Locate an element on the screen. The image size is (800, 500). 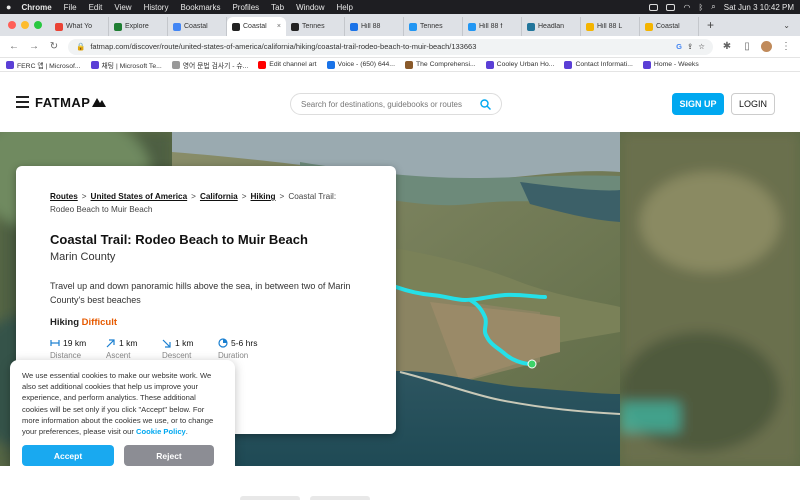
tab-title: Hill 88 f is located at coordinates (491, 26).